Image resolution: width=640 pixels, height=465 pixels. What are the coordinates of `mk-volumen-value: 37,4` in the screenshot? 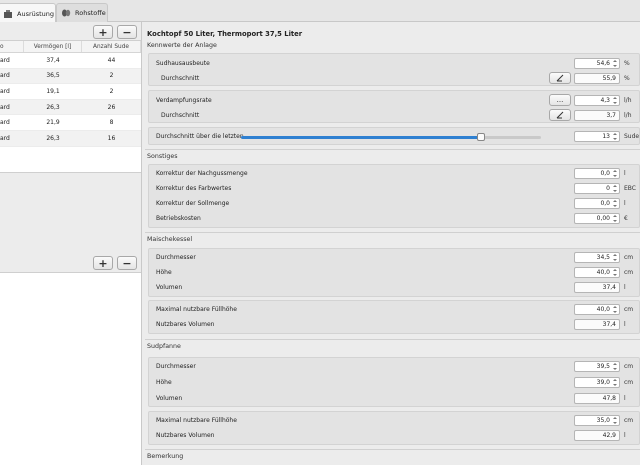 It's located at (597, 287).